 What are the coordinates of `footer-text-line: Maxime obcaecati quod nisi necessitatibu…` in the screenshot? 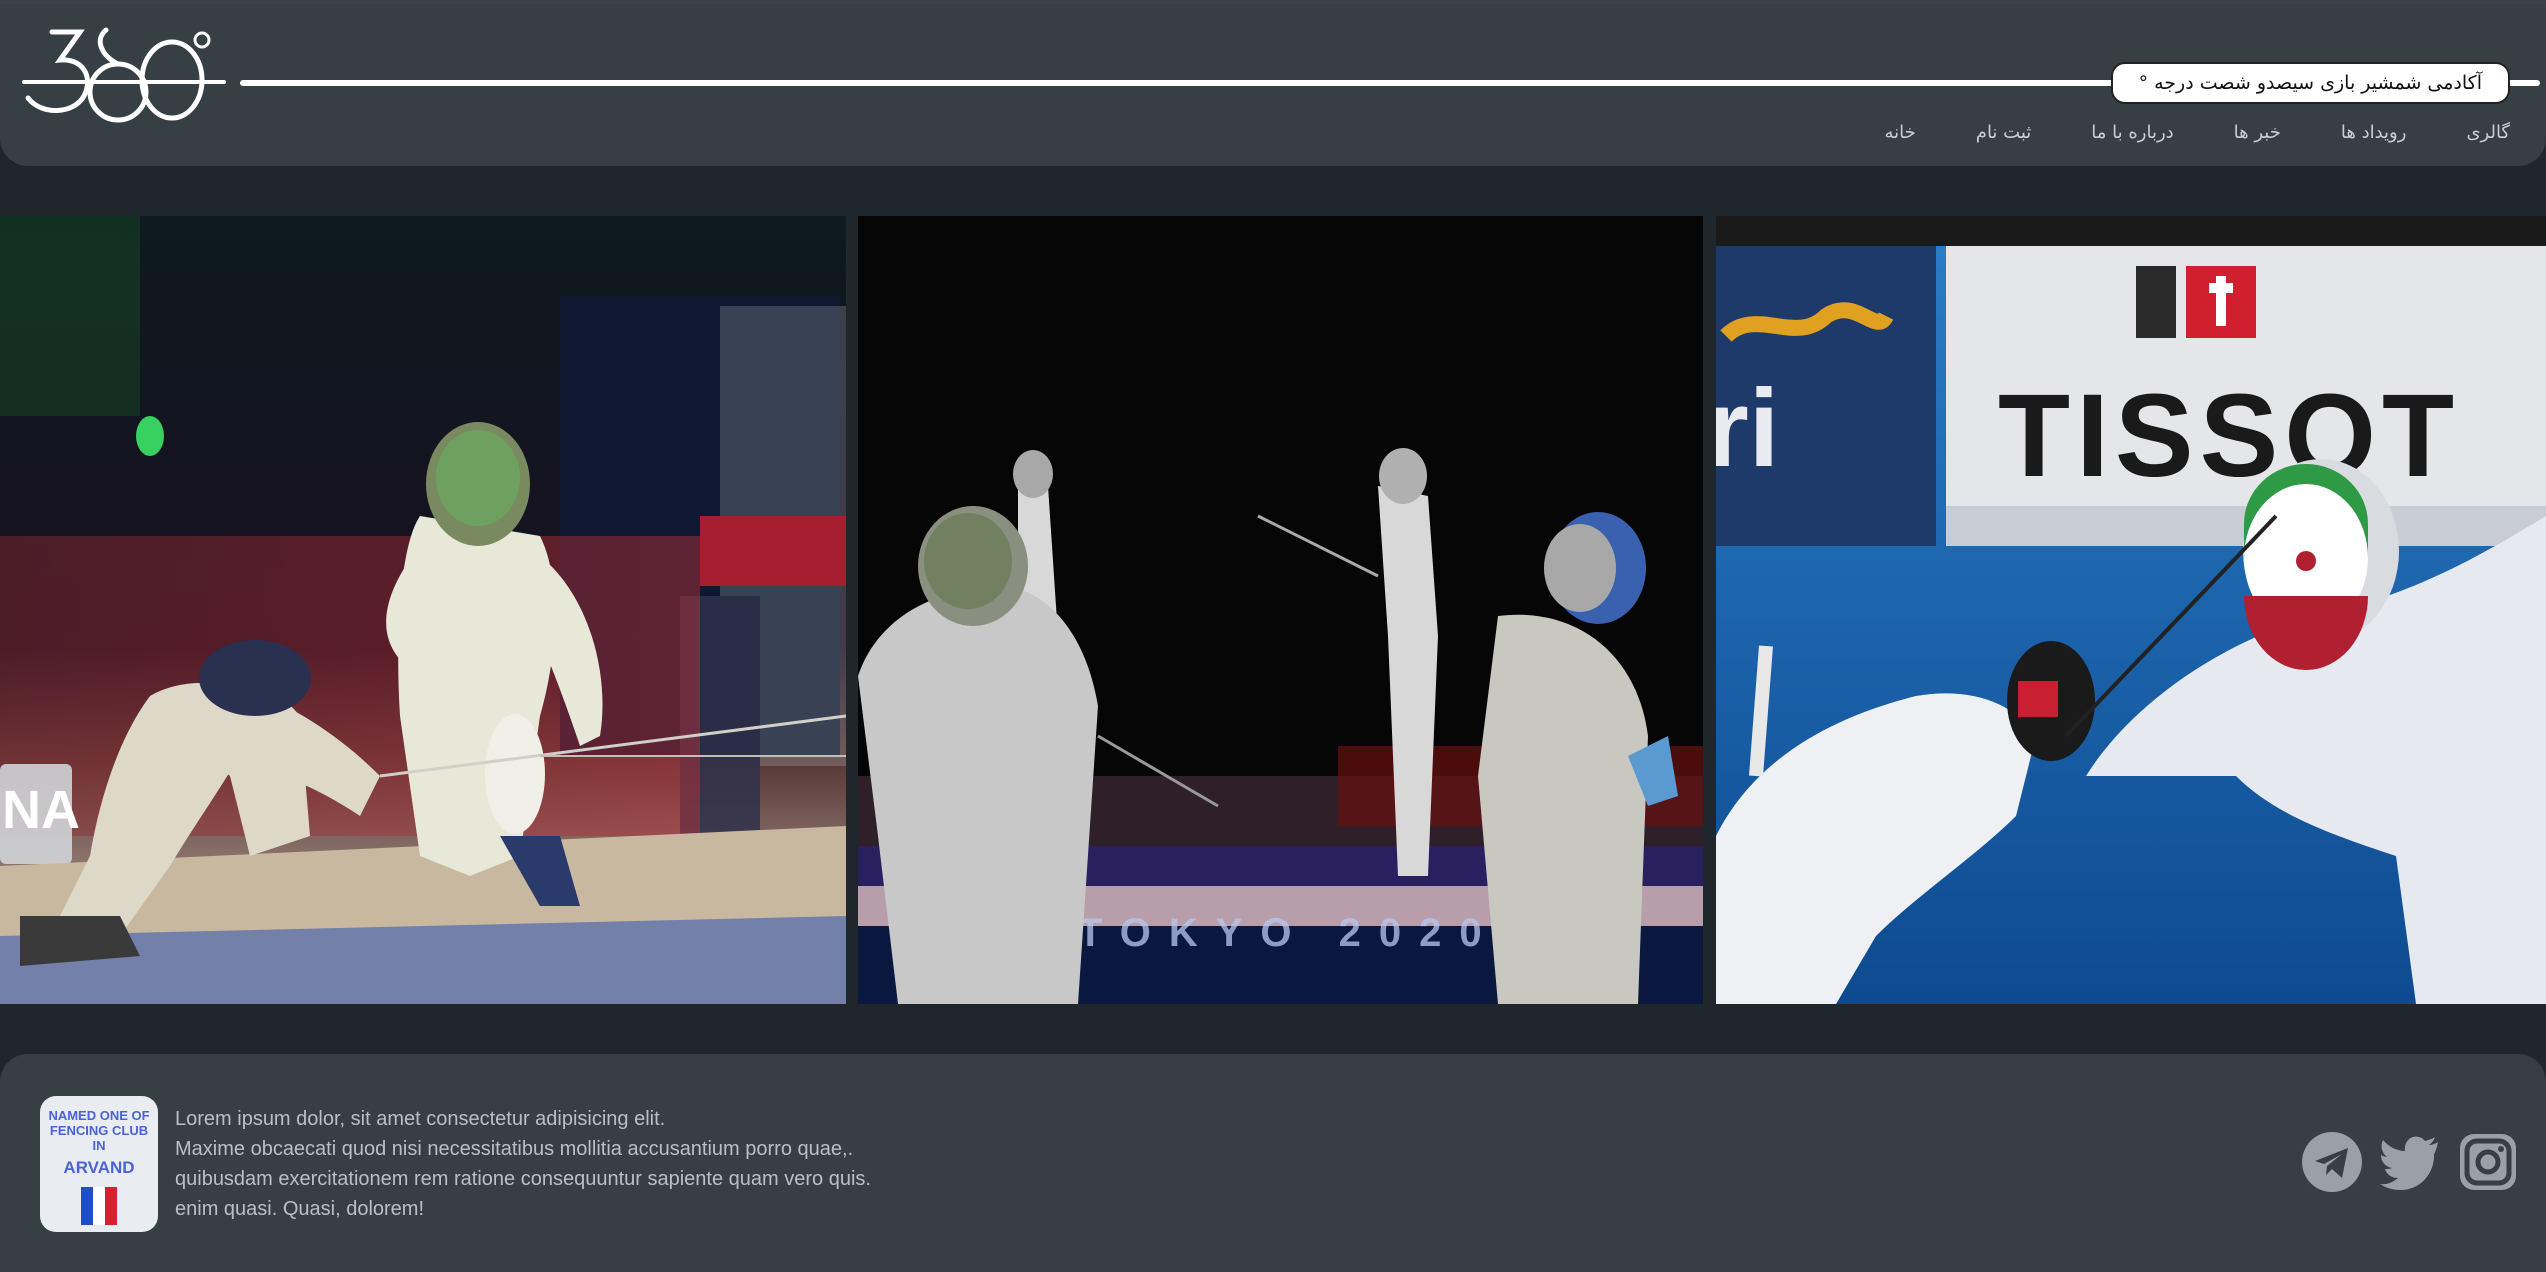 It's located at (514, 1149).